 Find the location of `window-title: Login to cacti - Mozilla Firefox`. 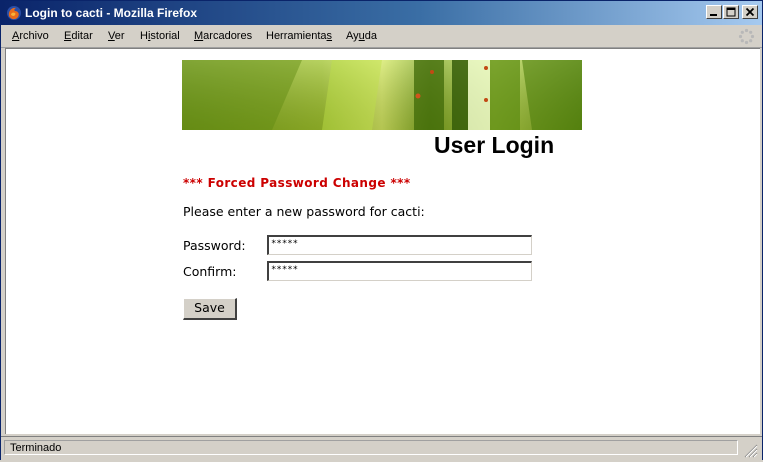

window-title: Login to cacti - Mozilla Firefox is located at coordinates (111, 13).